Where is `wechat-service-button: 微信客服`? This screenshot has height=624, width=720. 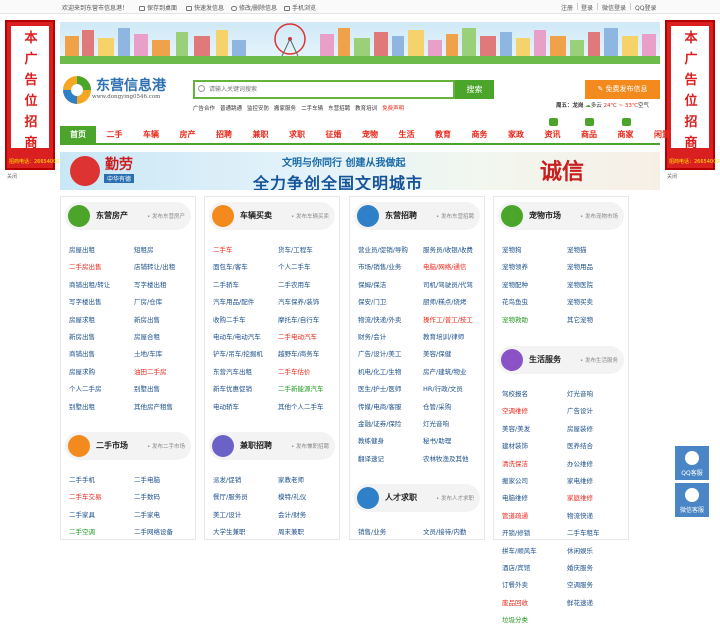
wechat-service-button: 微信客服 is located at coordinates (692, 500).